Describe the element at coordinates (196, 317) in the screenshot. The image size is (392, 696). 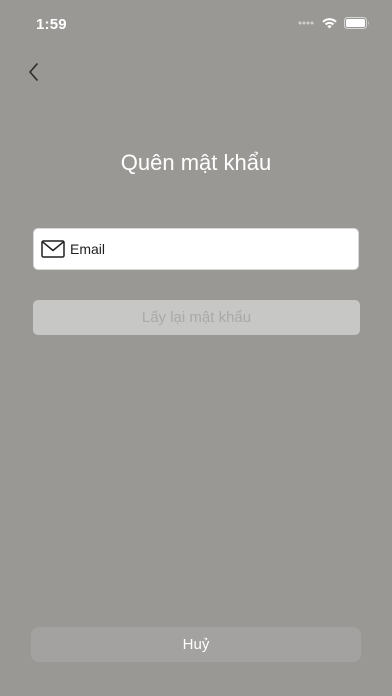
I see `recover-password-button: Lấy lại mật khẩu` at that location.